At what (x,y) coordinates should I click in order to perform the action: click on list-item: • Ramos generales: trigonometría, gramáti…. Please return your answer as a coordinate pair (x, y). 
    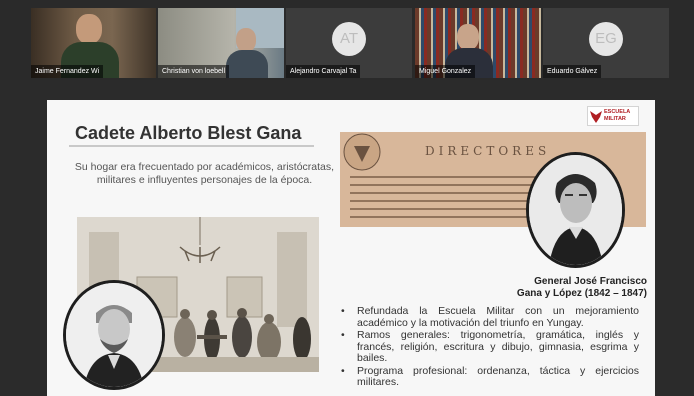
    Looking at the image, I should click on (489, 347).